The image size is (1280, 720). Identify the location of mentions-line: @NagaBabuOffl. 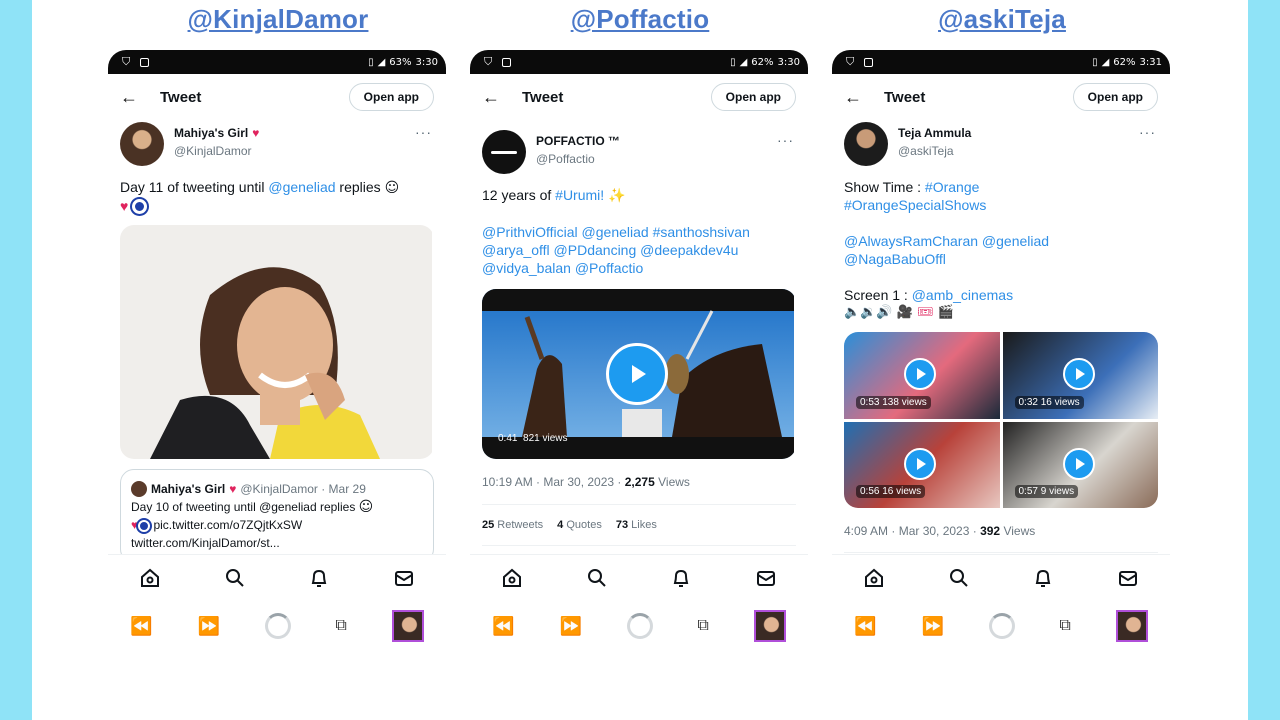
(1001, 259).